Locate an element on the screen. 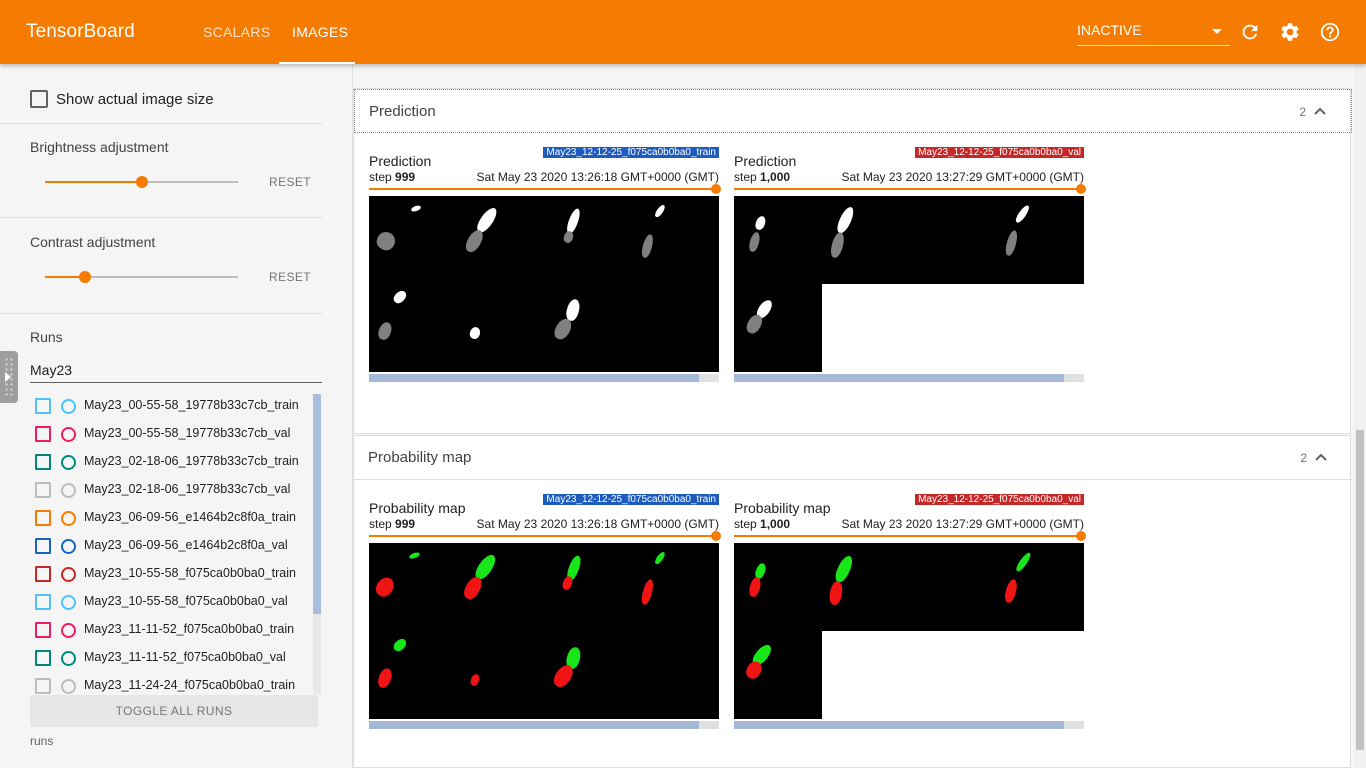  show-actual-size-checkbox is located at coordinates (39, 99).